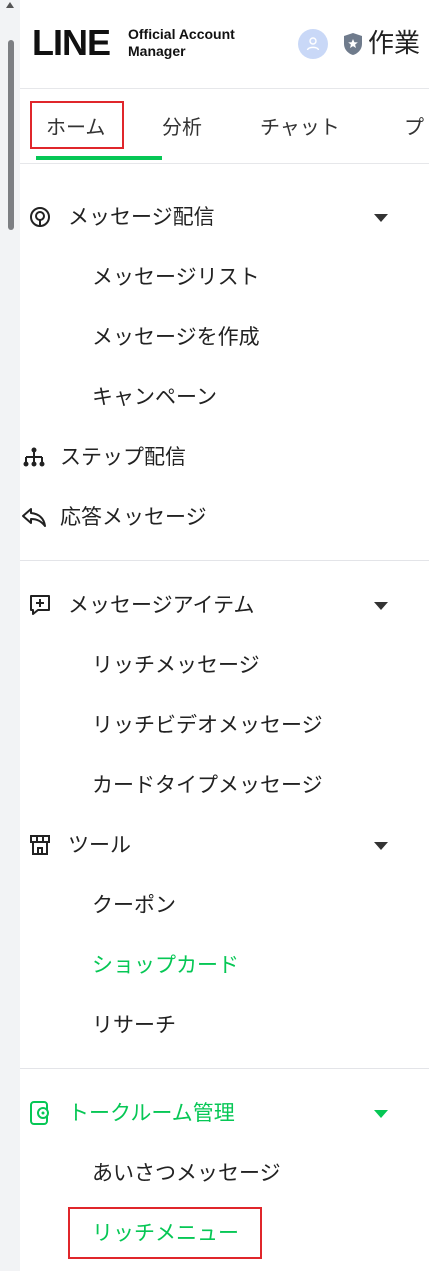 The image size is (429, 1271). What do you see at coordinates (224, 457) in the screenshot?
I see `sidebar-item-step-delivery: ステップ配信` at bounding box center [224, 457].